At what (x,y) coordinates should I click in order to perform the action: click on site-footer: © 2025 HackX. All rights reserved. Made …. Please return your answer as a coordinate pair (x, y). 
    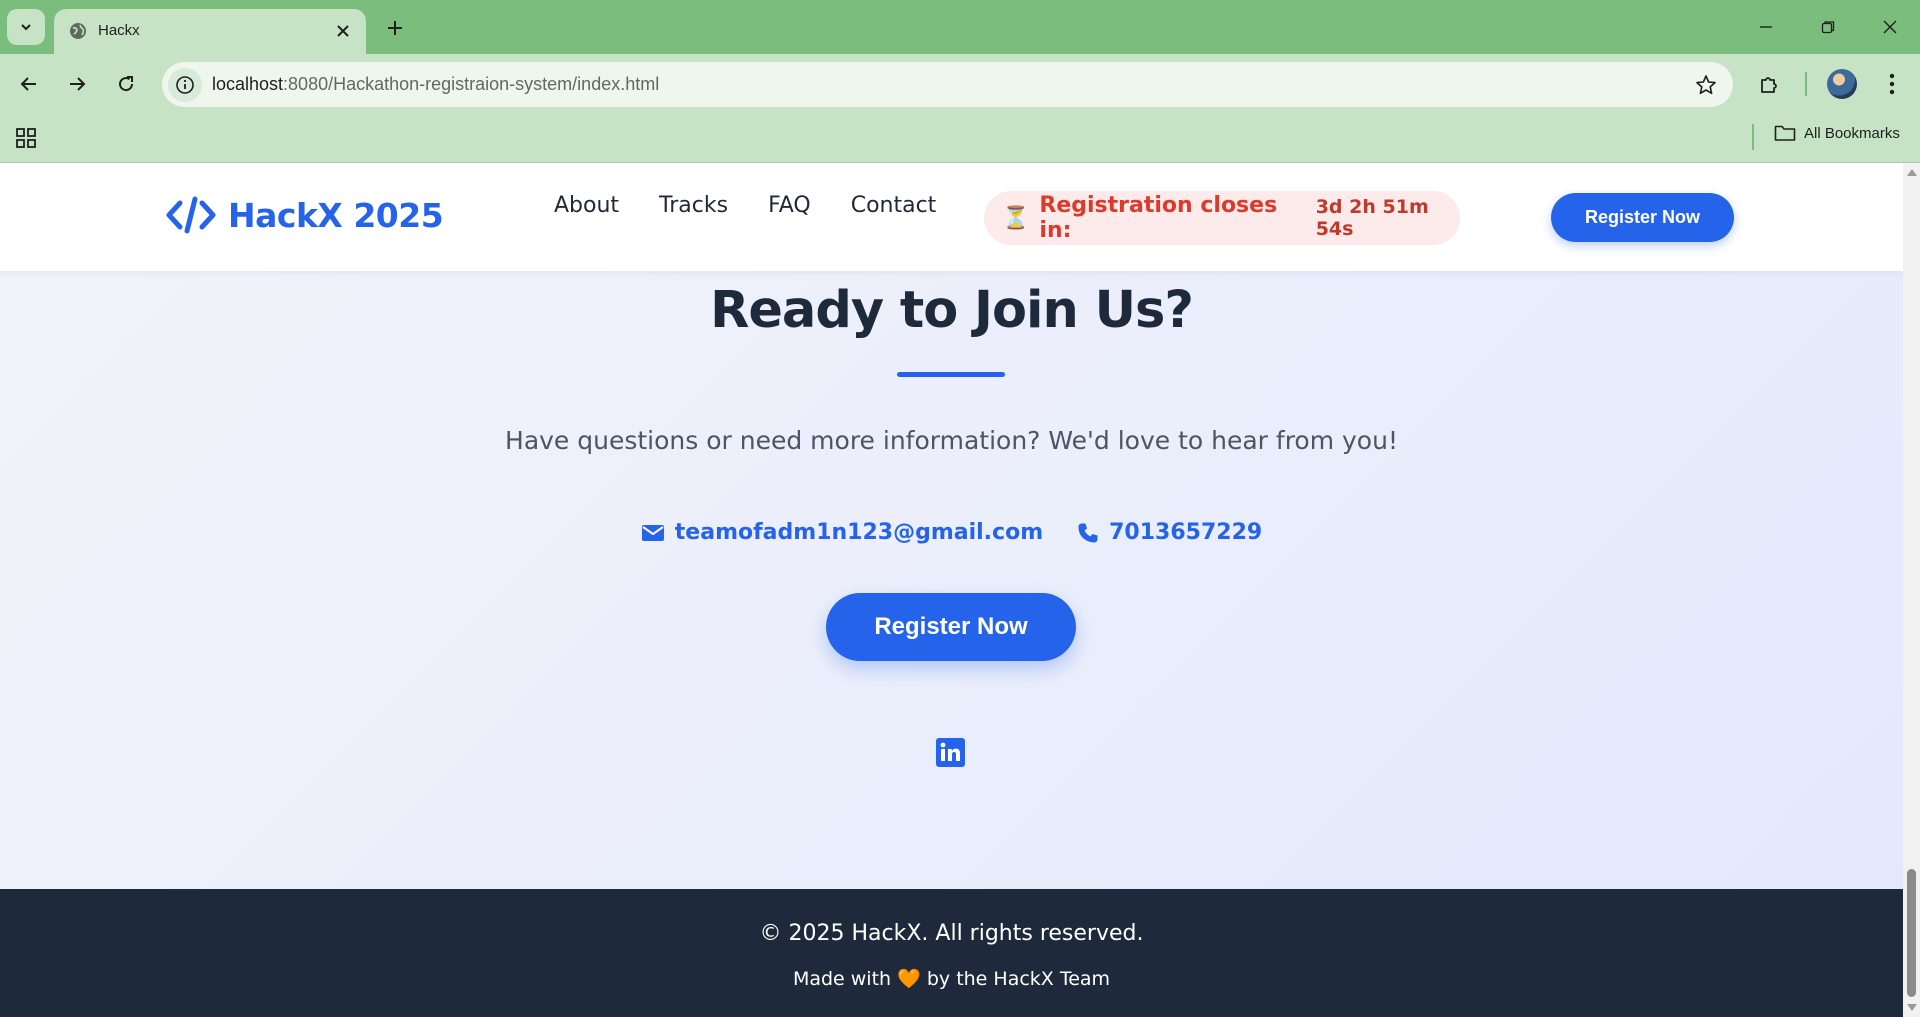
    Looking at the image, I should click on (951, 953).